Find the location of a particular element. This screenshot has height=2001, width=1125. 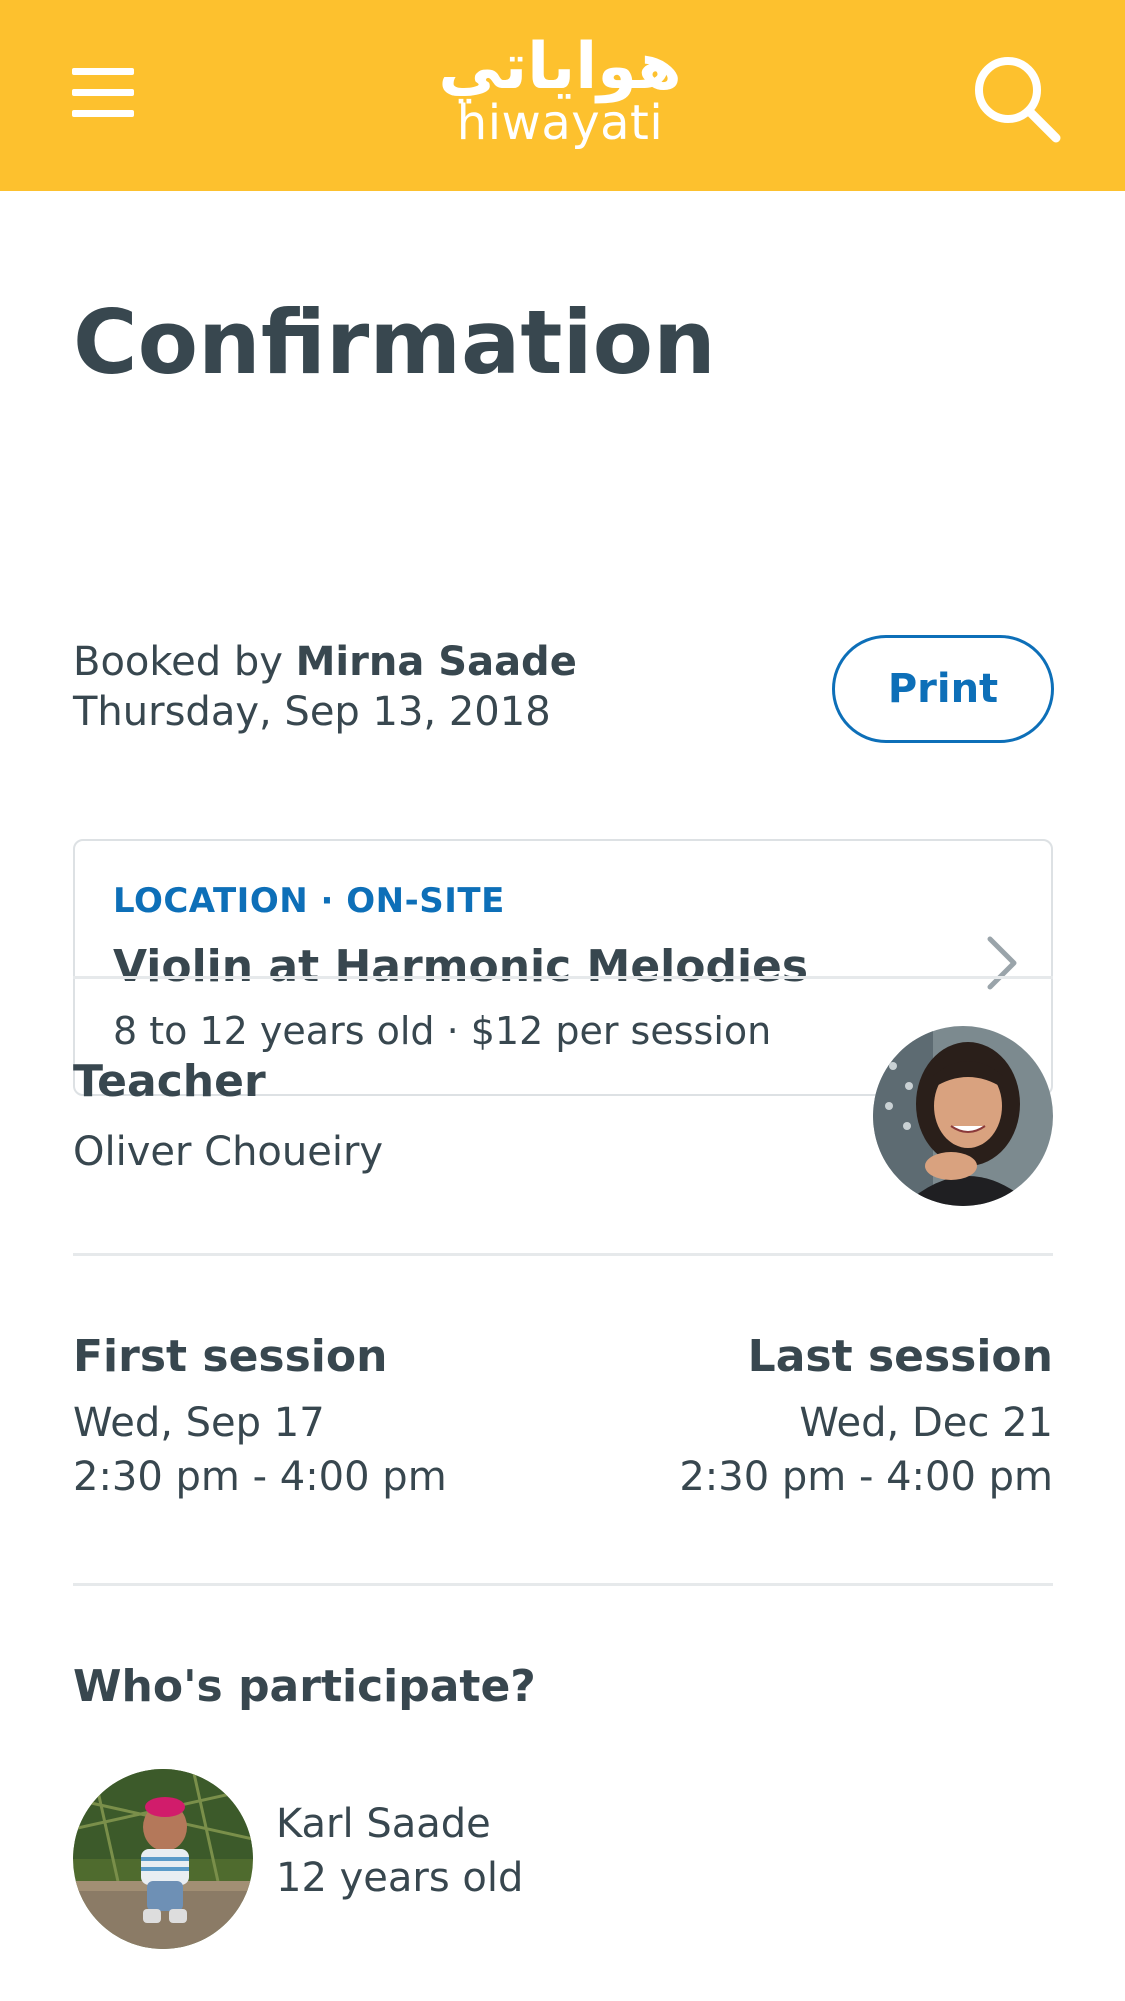

participant-avatar is located at coordinates (163, 1859).